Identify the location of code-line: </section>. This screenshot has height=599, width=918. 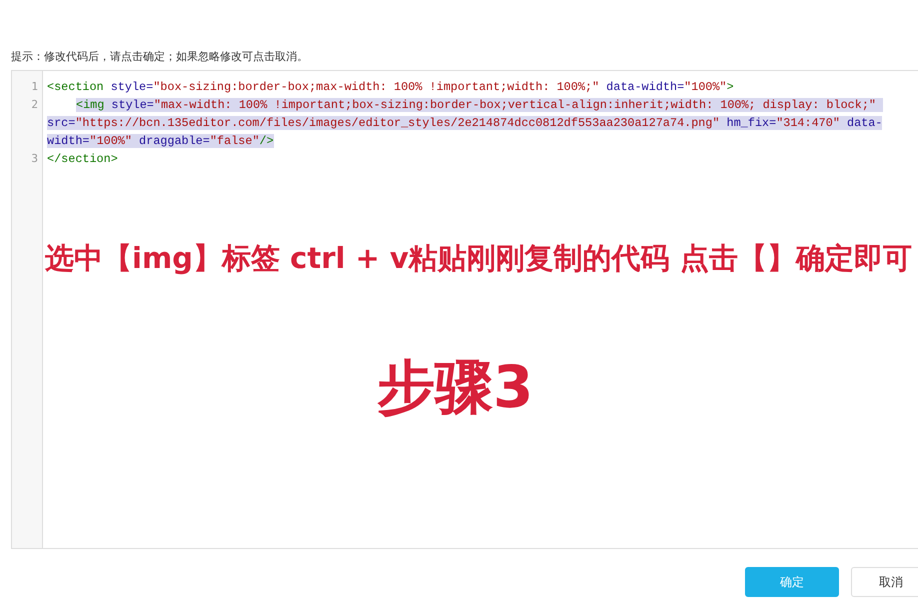
(83, 159).